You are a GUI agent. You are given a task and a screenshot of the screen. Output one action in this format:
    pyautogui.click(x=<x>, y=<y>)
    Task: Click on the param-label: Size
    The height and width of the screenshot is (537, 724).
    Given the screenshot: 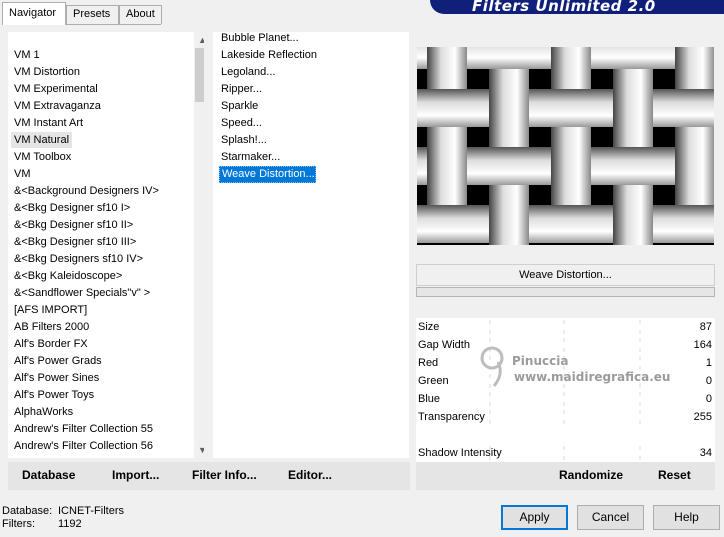 What is the action you would take?
    pyautogui.click(x=429, y=327)
    